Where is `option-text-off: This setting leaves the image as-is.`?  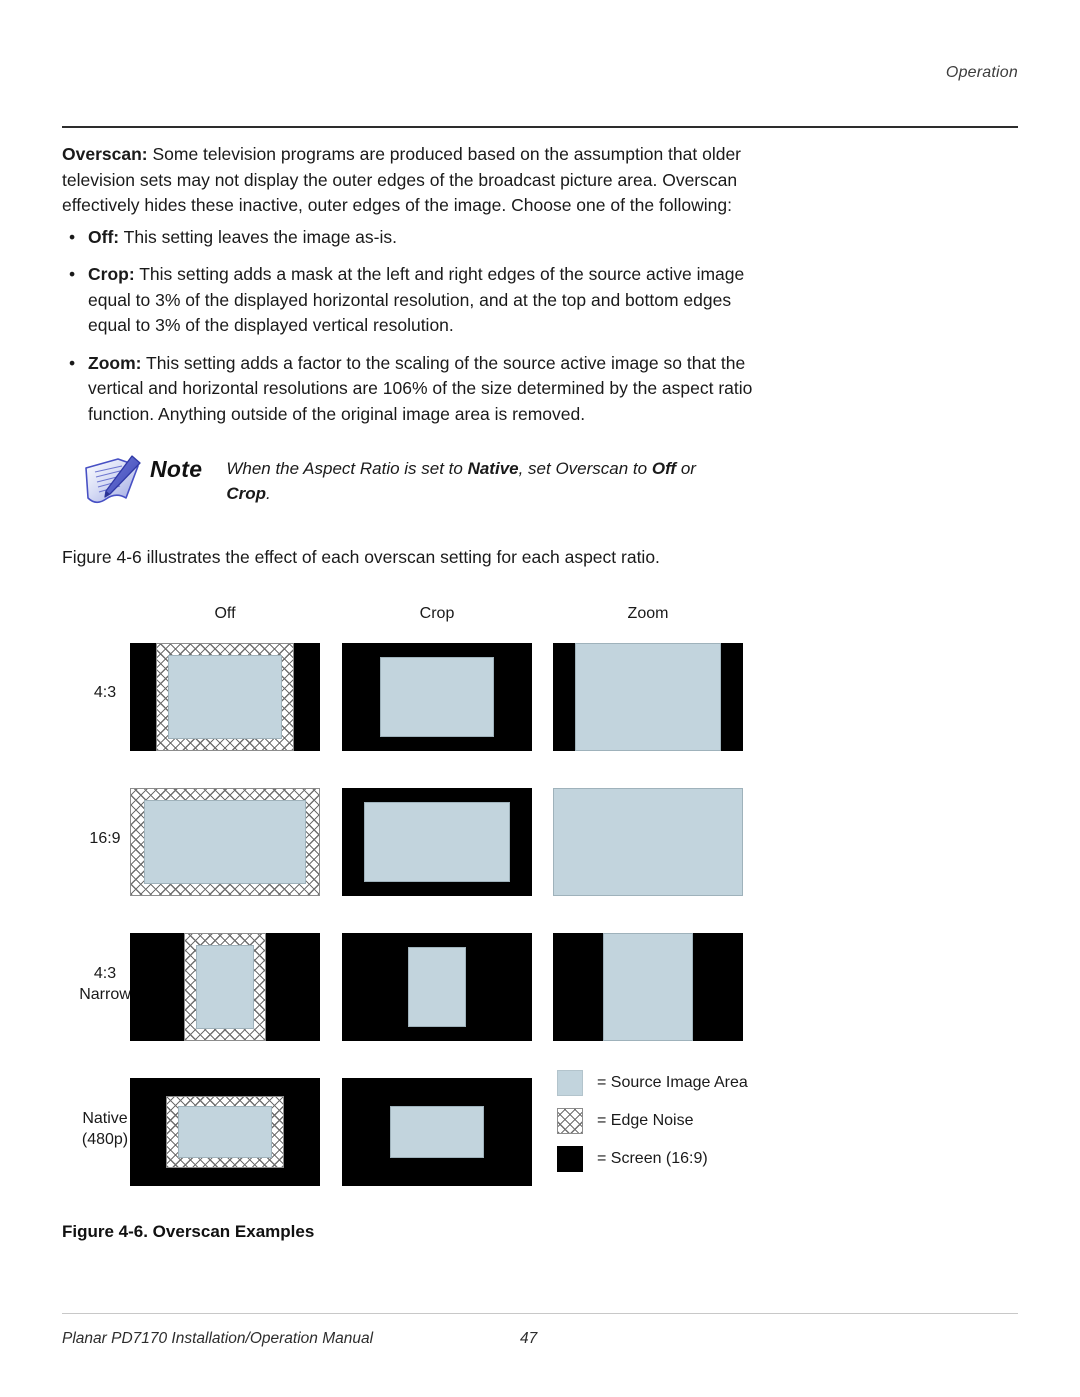 option-text-off: This setting leaves the image as-is. is located at coordinates (258, 236).